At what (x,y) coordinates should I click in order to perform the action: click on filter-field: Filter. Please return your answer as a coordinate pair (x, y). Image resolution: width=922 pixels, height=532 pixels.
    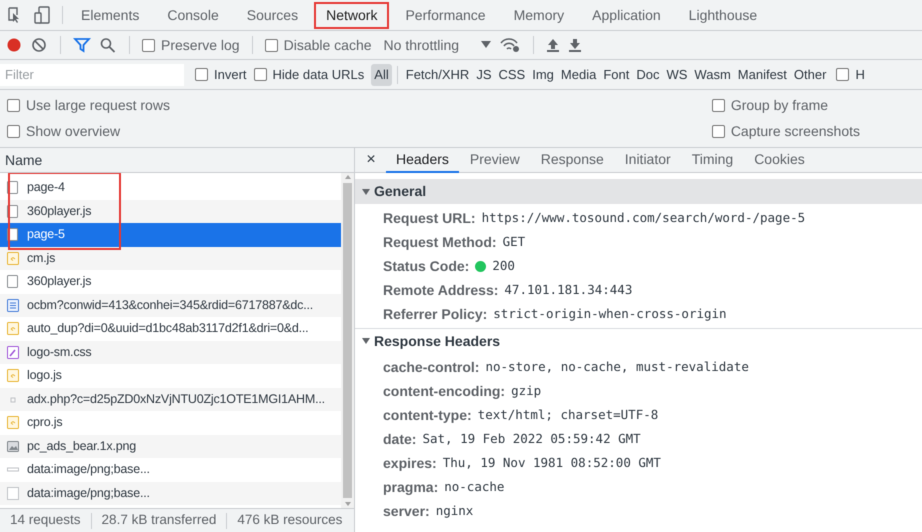
    Looking at the image, I should click on (92, 75).